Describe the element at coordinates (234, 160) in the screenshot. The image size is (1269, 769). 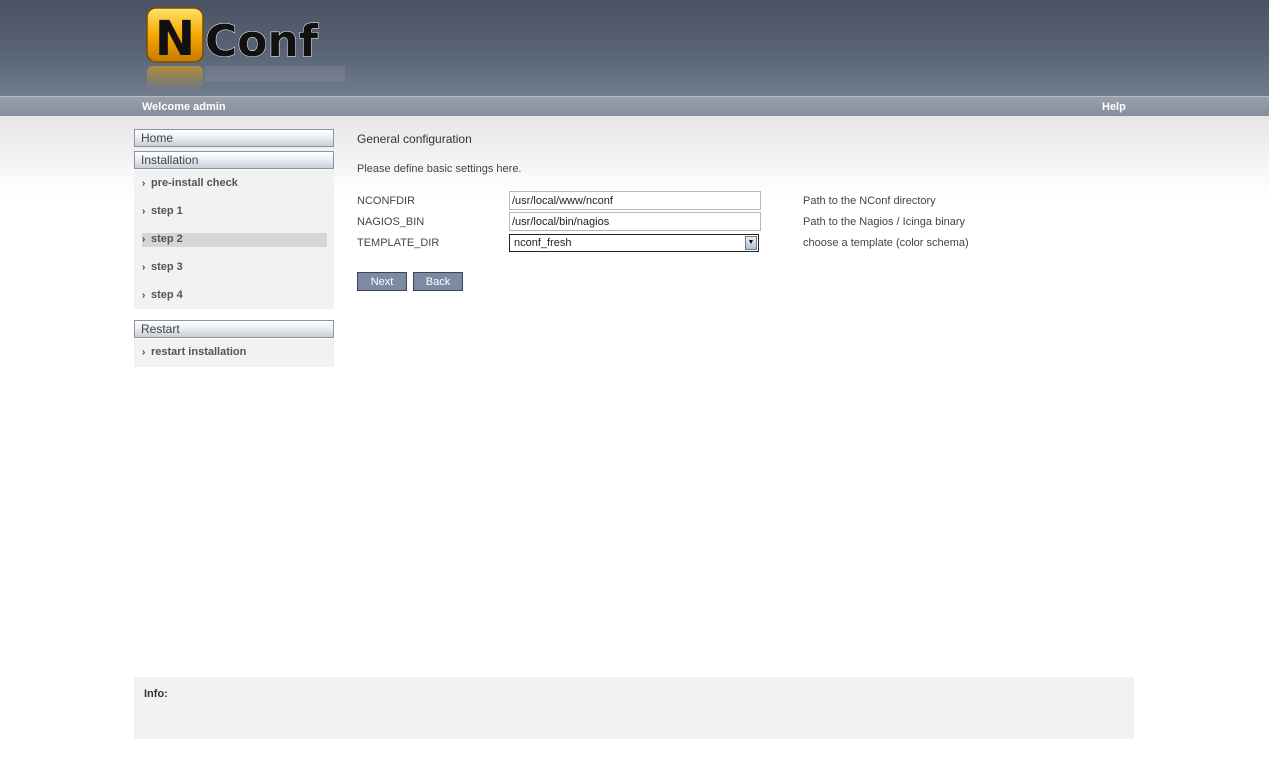
I see `sidebar-installation-header: Installation` at that location.